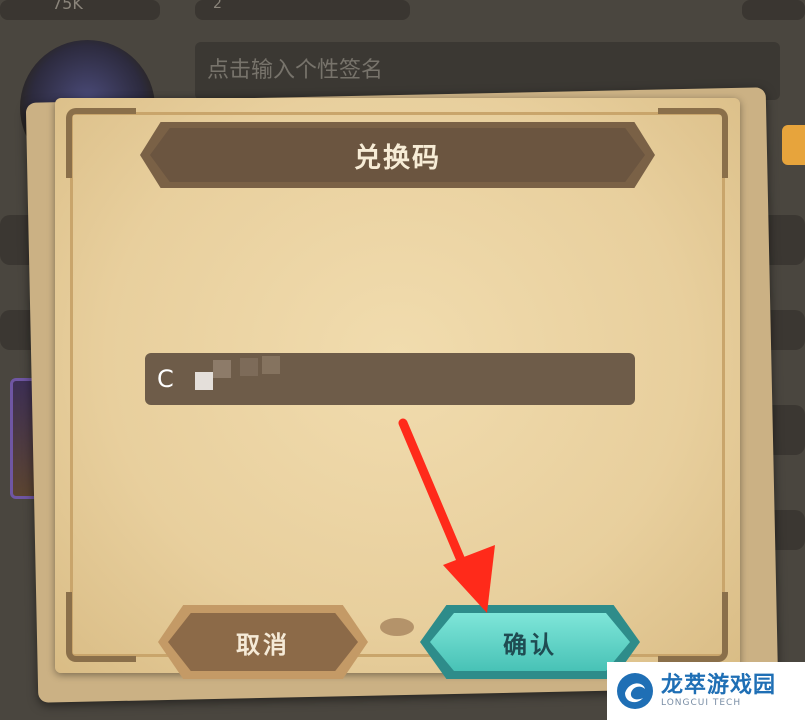 The width and height of the screenshot is (805, 720). Describe the element at coordinates (530, 642) in the screenshot. I see `confirm-button: 确认` at that location.